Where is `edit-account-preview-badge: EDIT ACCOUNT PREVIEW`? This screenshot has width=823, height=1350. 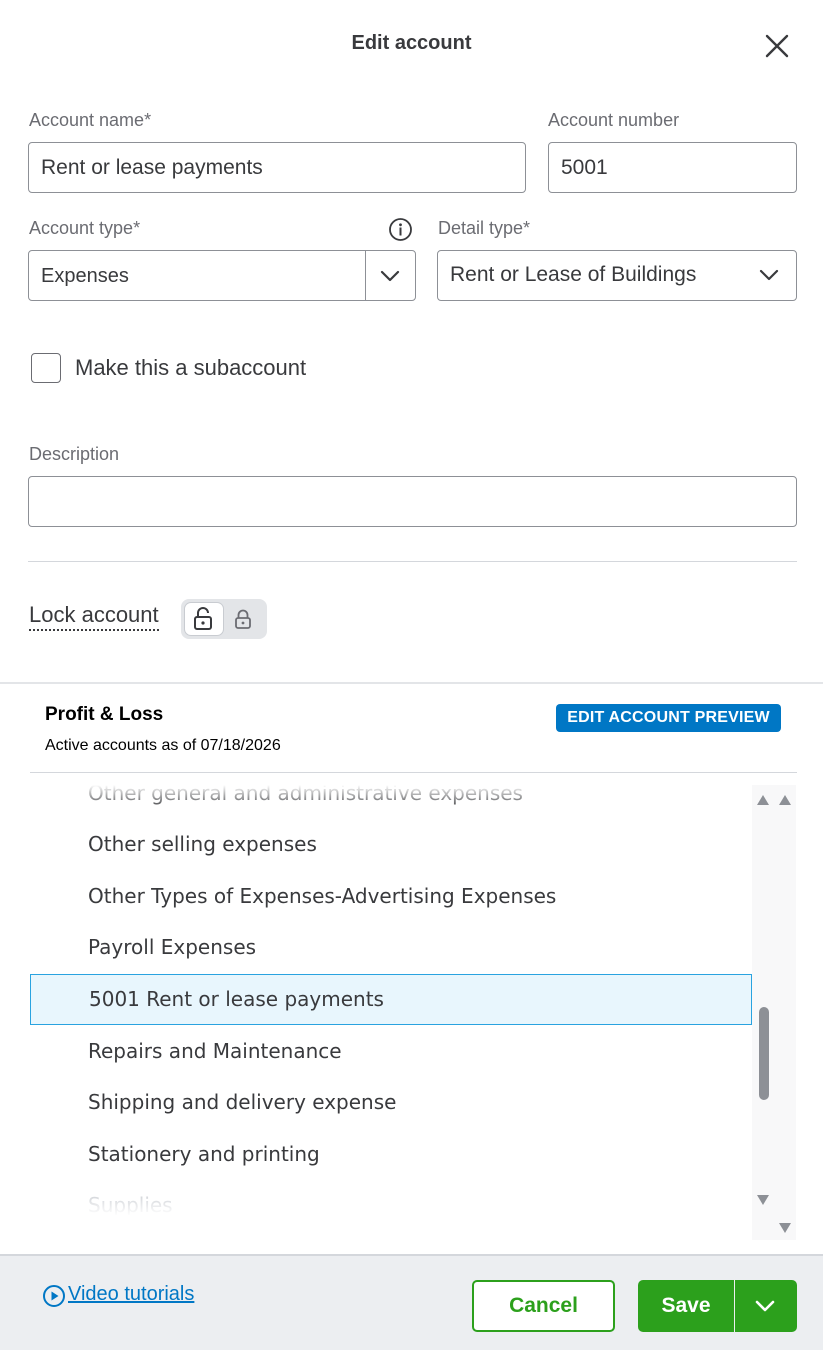 edit-account-preview-badge: EDIT ACCOUNT PREVIEW is located at coordinates (668, 718).